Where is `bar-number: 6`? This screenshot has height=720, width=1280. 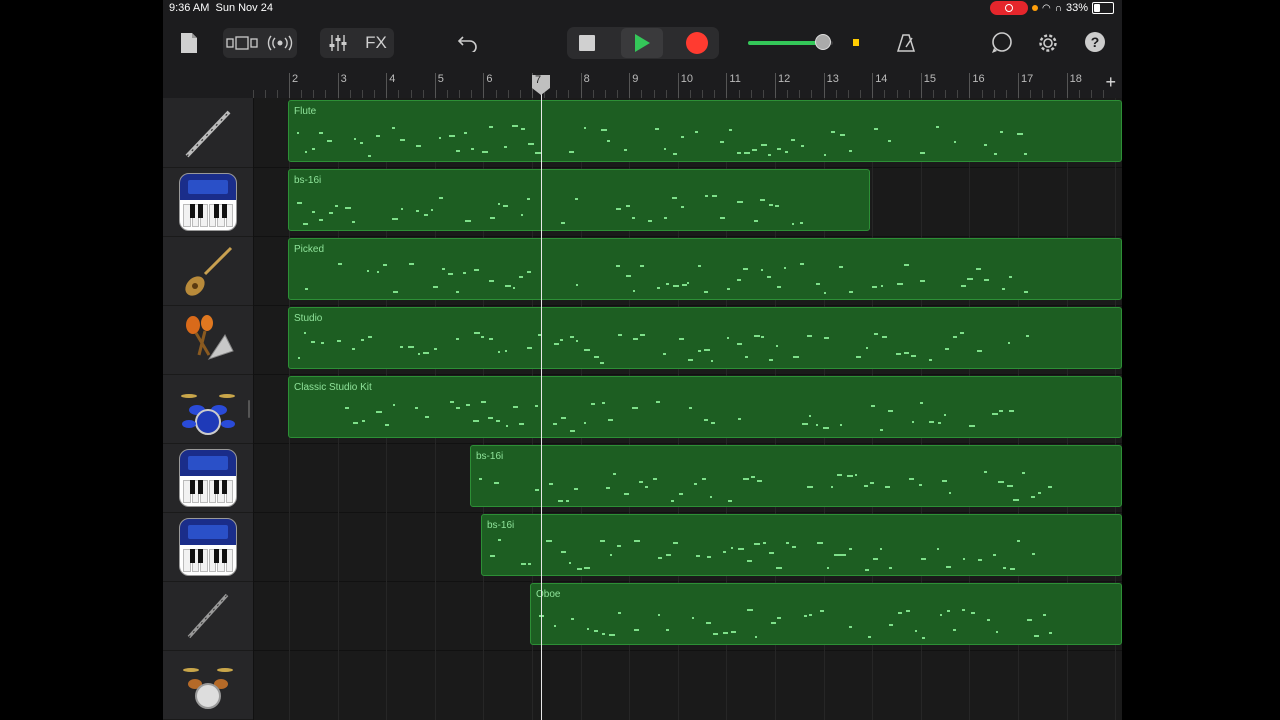
bar-number: 6 is located at coordinates (489, 79).